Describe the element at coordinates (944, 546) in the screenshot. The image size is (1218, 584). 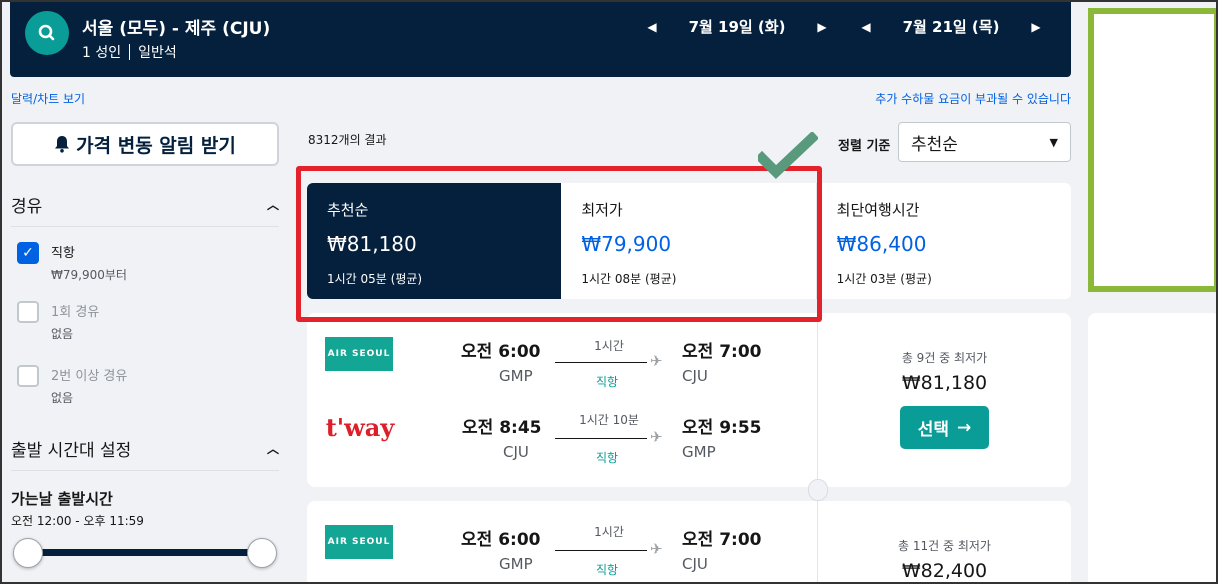
I see `offer-count: 총 11건 중 최저가` at that location.